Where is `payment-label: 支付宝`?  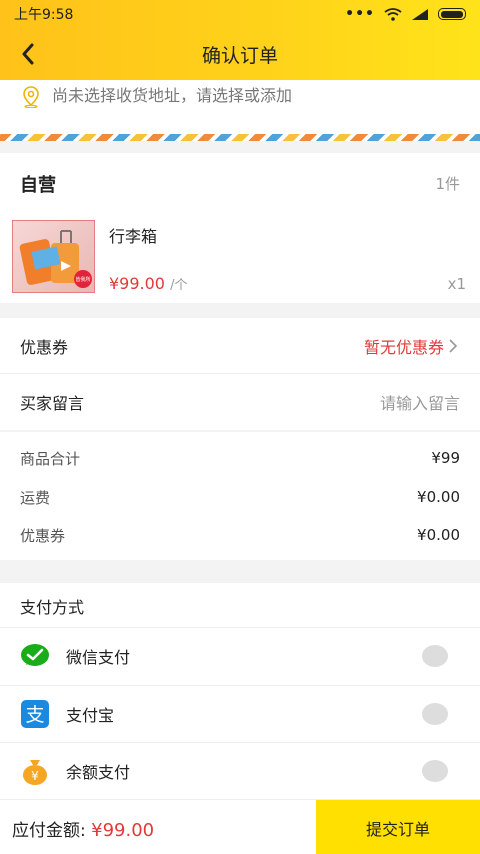 payment-label: 支付宝 is located at coordinates (90, 715).